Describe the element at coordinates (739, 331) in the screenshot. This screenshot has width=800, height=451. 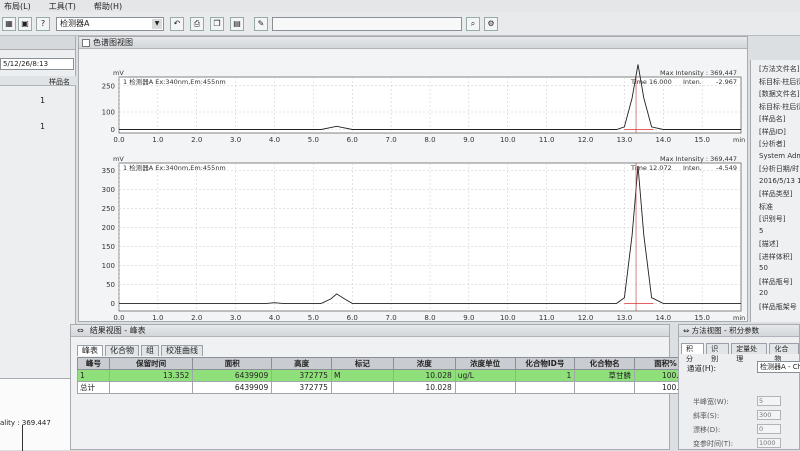
I see `integration-title-bar: ⇔ 方法视图 - 积分参数` at that location.